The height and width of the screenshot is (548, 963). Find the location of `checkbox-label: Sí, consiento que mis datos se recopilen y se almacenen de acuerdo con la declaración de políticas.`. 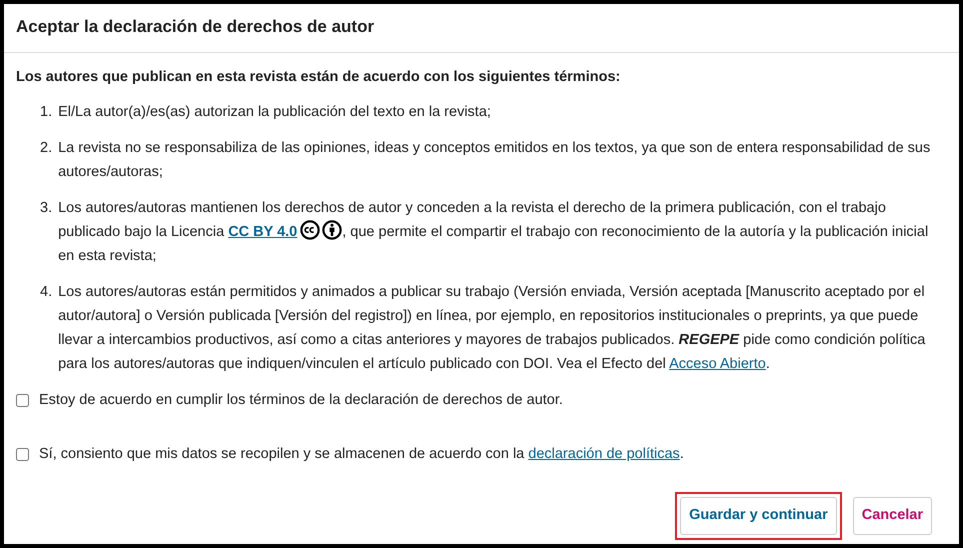

checkbox-label: Sí, consiento que mis datos se recopilen y se almacenen de acuerdo con la declaración de políticas. is located at coordinates (361, 454).